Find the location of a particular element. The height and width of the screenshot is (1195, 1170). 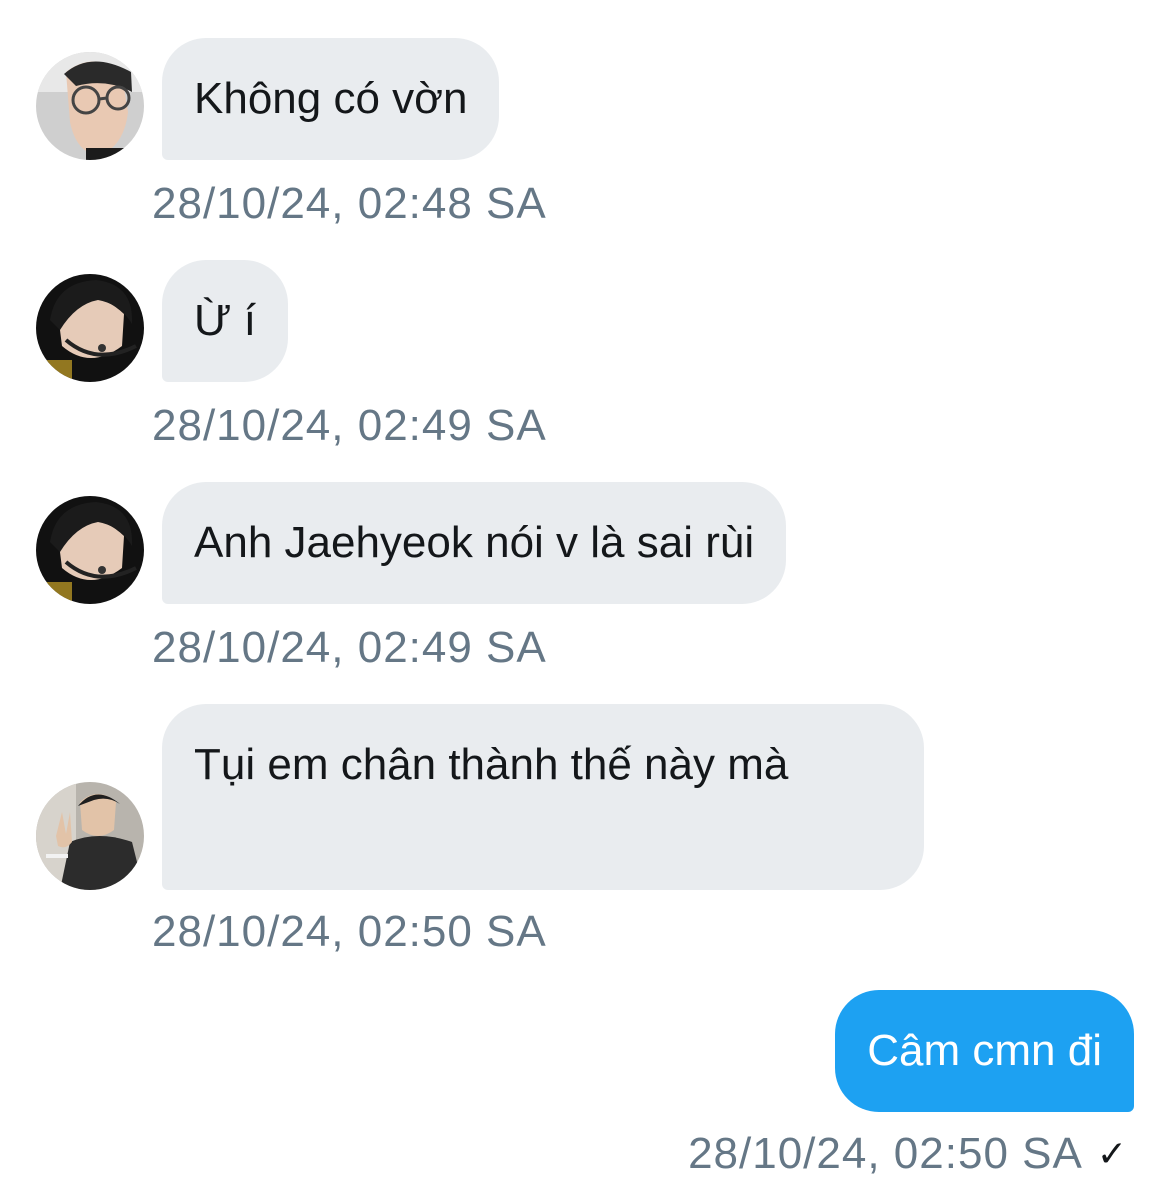

message-bubble-incoming: Ừ í is located at coordinates (225, 321).